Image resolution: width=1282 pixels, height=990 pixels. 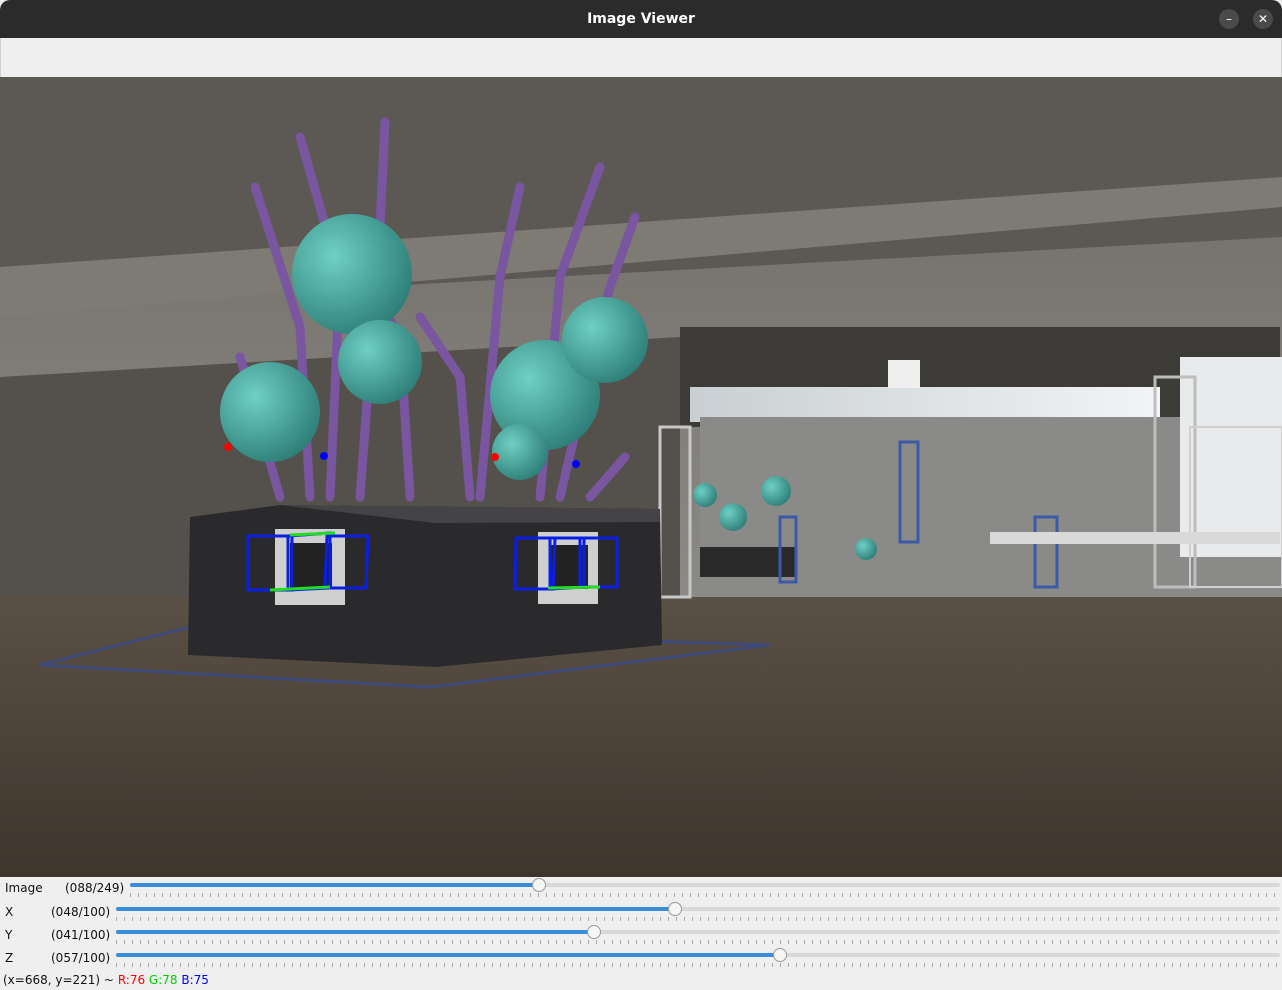 I want to click on x-slider-label: X, so click(x=9, y=912).